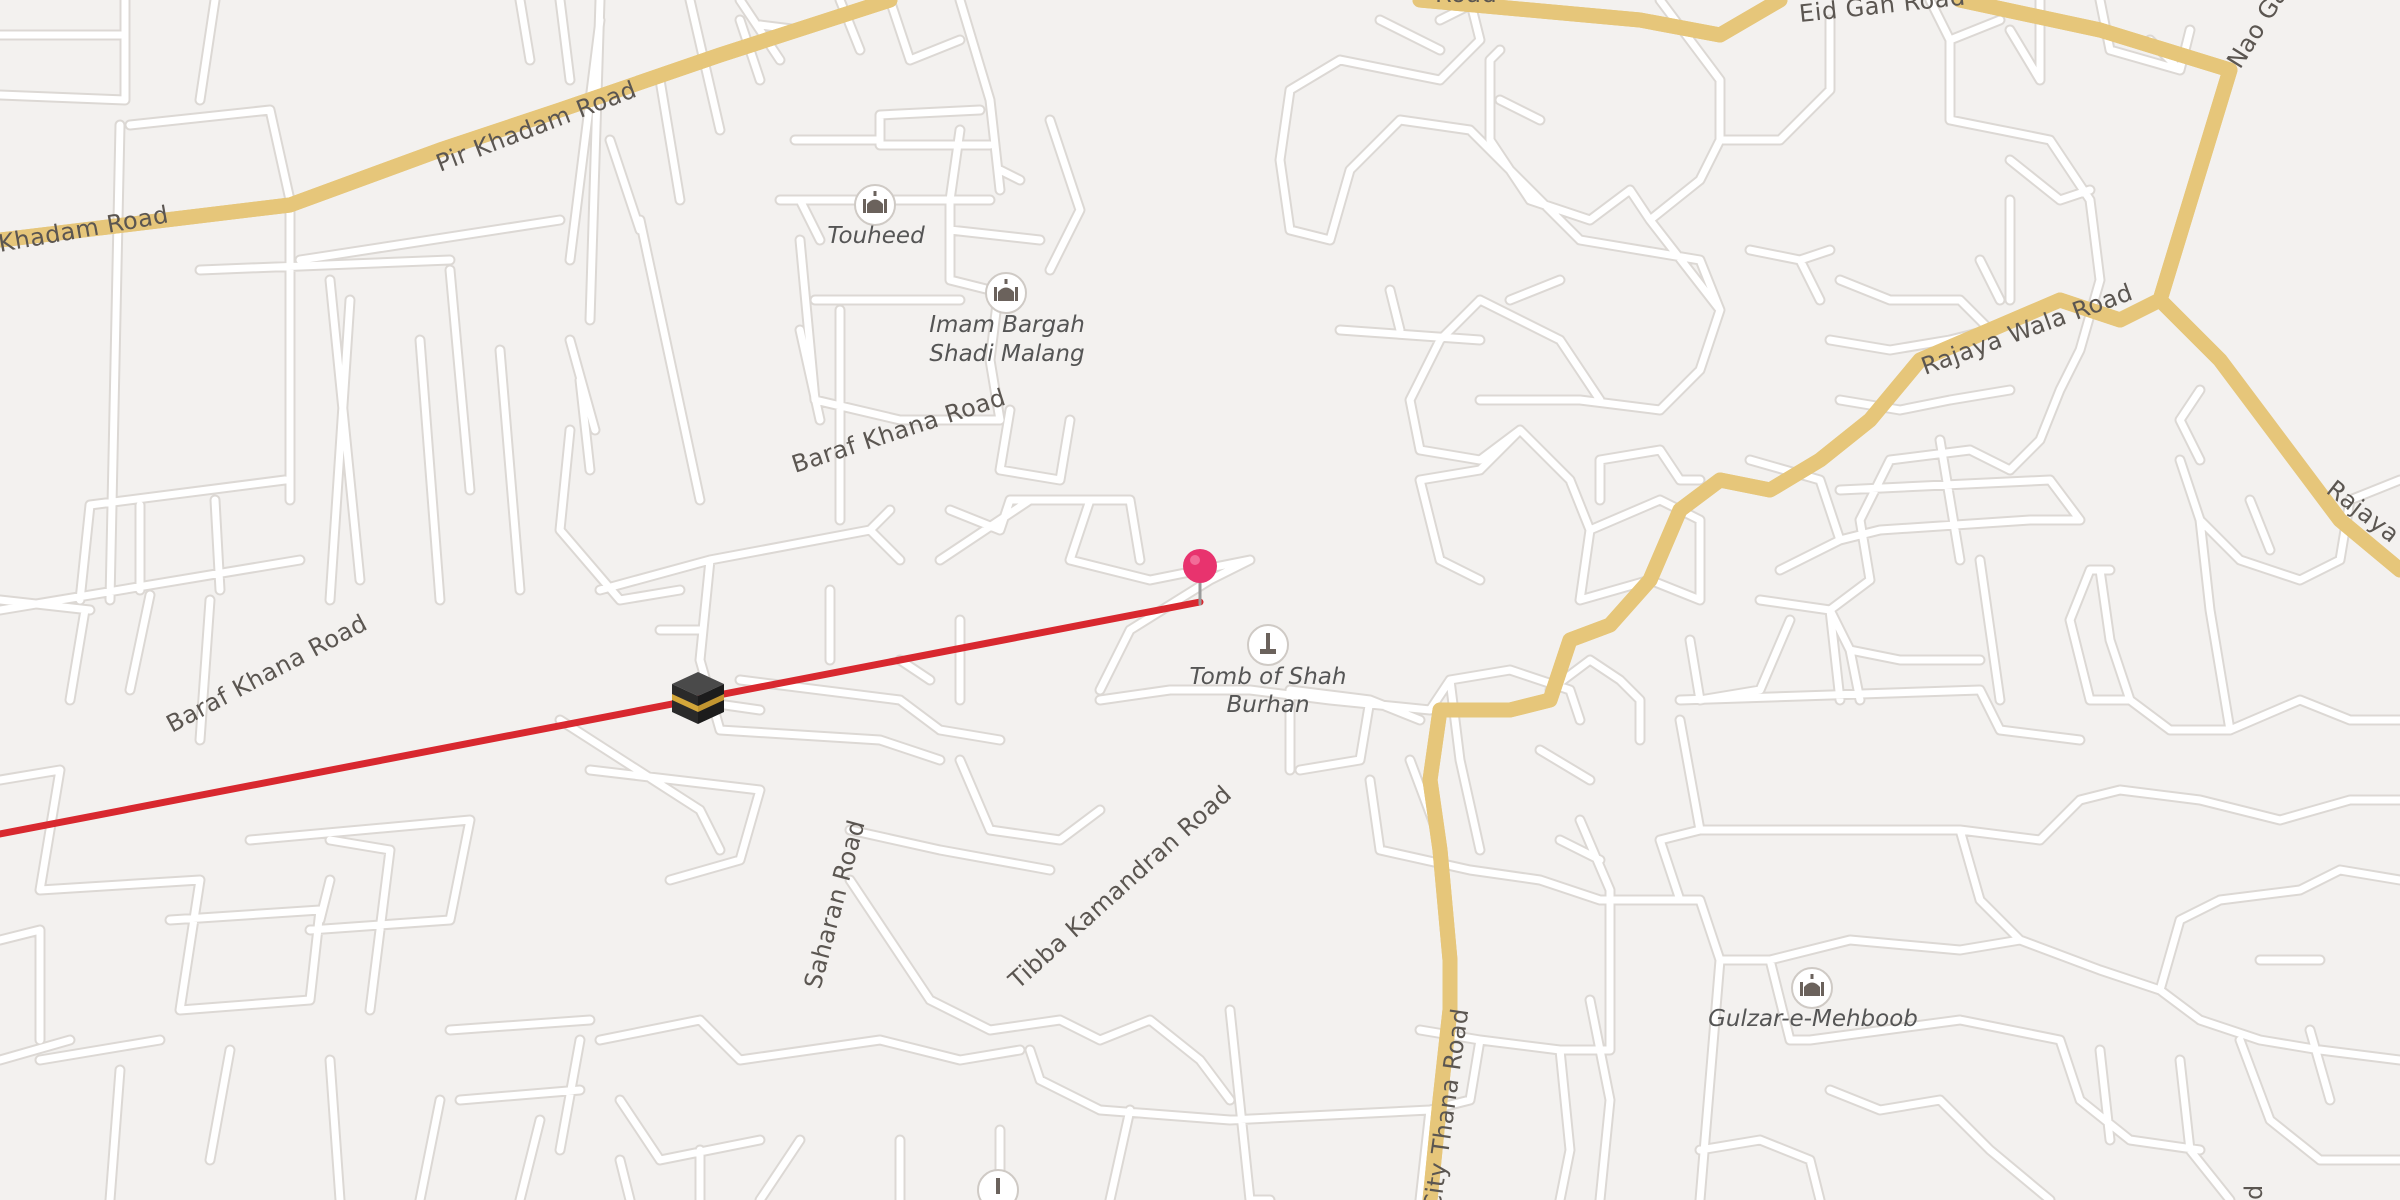 This screenshot has height=1200, width=2400. What do you see at coordinates (1006, 354) in the screenshot?
I see `poi-label-imam-bargah-line2: Shadi Malang` at bounding box center [1006, 354].